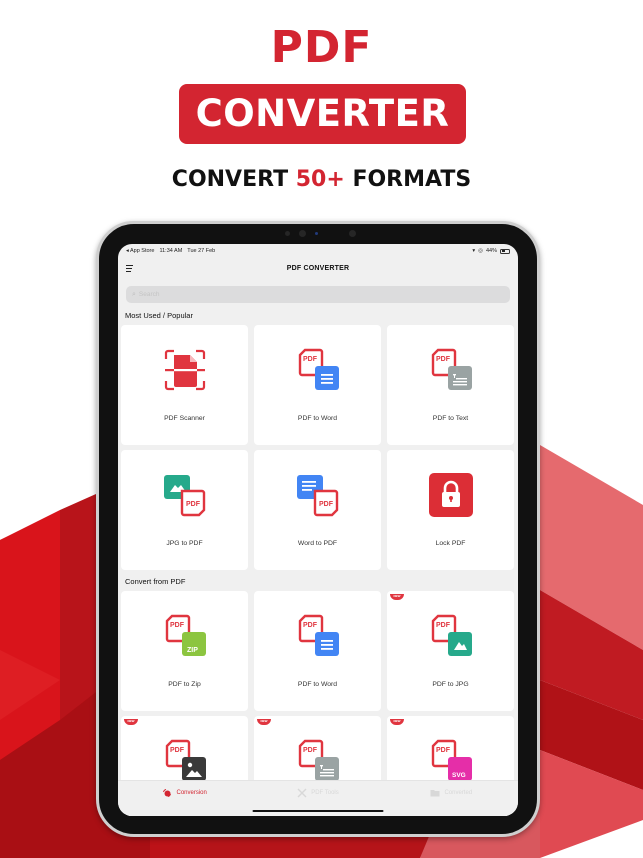 Image resolution: width=643 pixels, height=858 pixels. I want to click on tool-label: Lock PDF, so click(450, 543).